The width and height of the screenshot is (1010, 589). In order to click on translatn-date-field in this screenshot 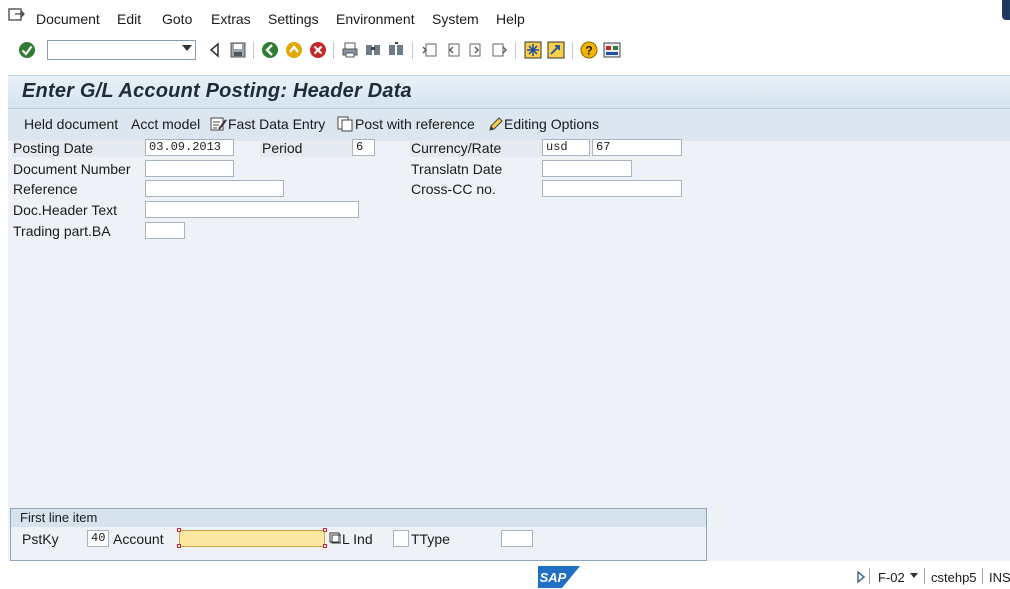, I will do `click(587, 168)`.